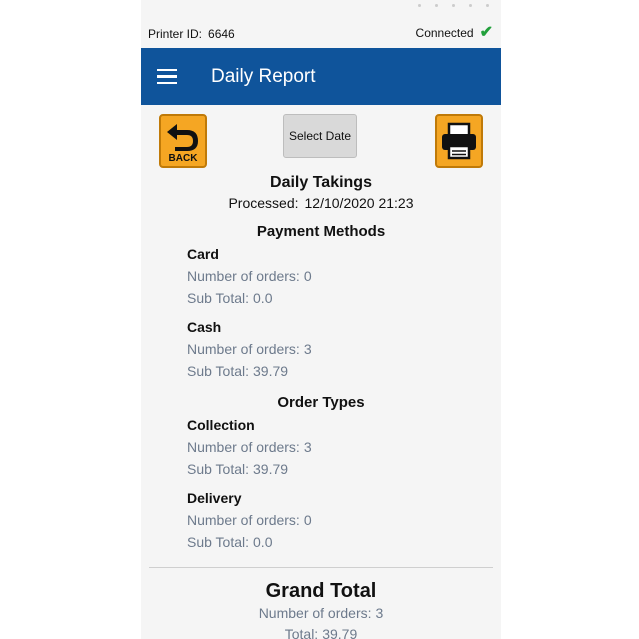 This screenshot has height=639, width=639. What do you see at coordinates (340, 632) in the screenshot?
I see `grand-total-value: 39.79` at bounding box center [340, 632].